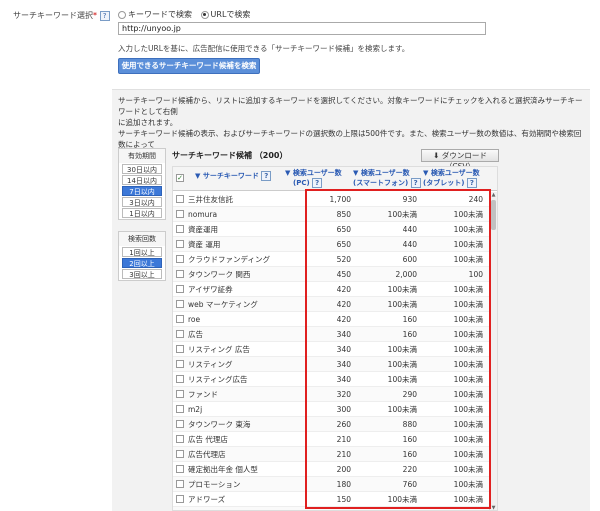  I want to click on table-row: クラウドファンディング 520 600 100未満, so click(332, 259).